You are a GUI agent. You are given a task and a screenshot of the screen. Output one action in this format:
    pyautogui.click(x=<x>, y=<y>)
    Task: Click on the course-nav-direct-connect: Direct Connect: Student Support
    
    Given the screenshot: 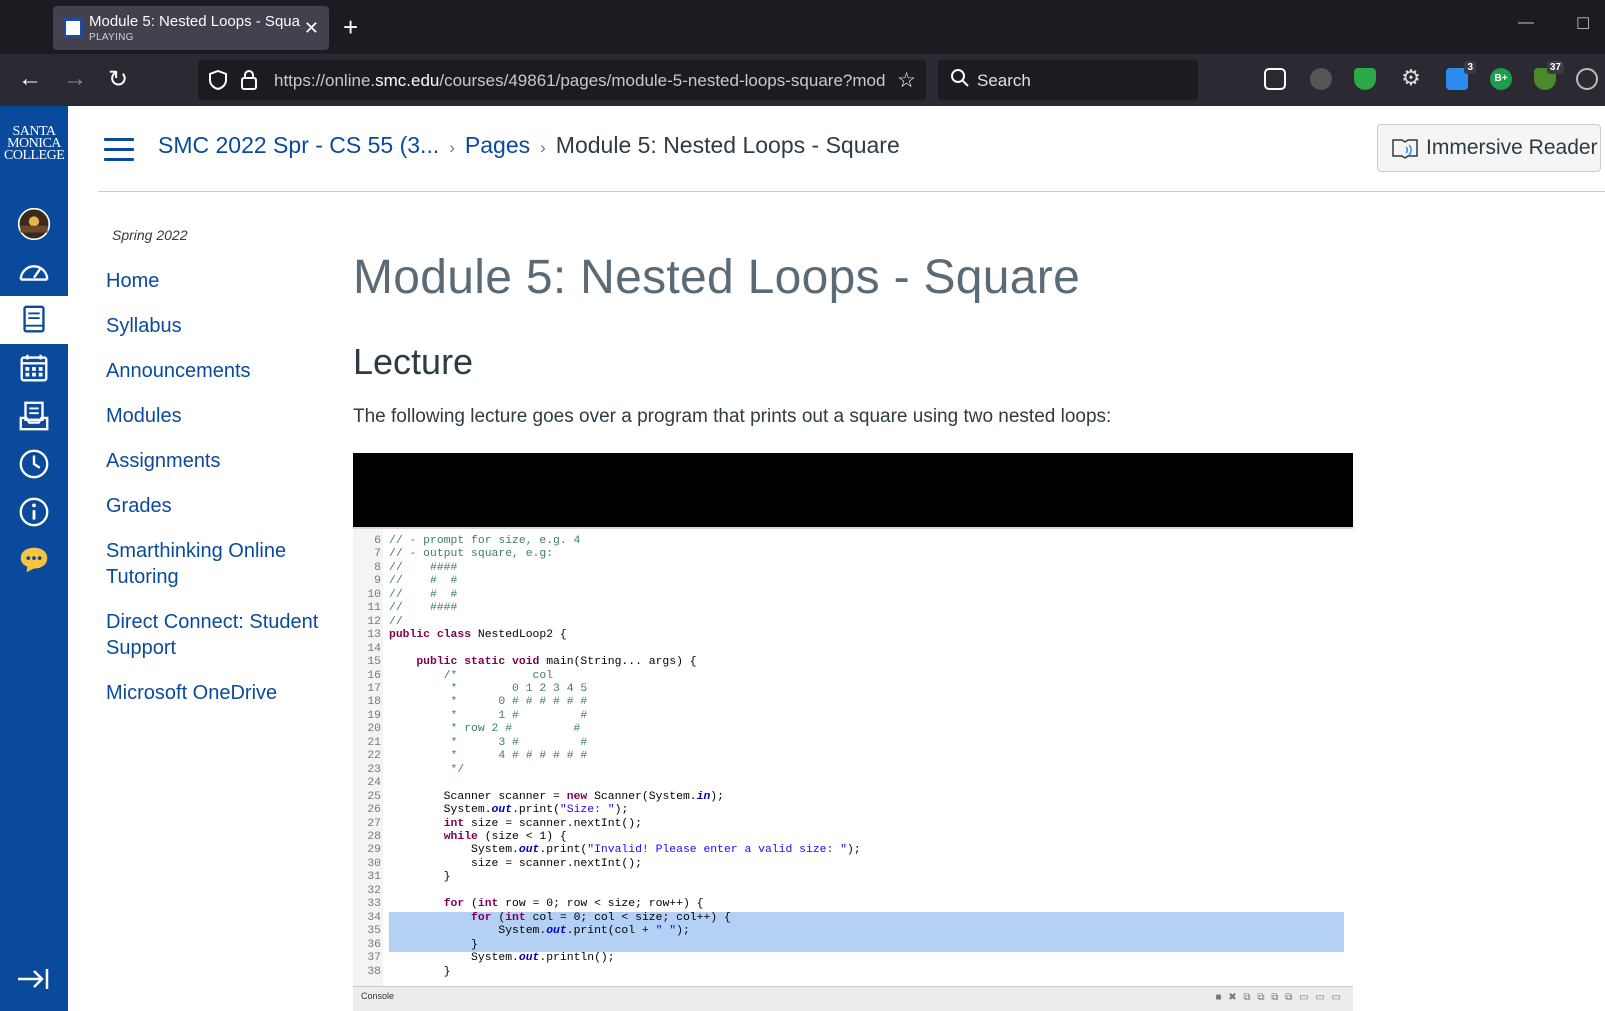 What is the action you would take?
    pyautogui.click(x=216, y=635)
    